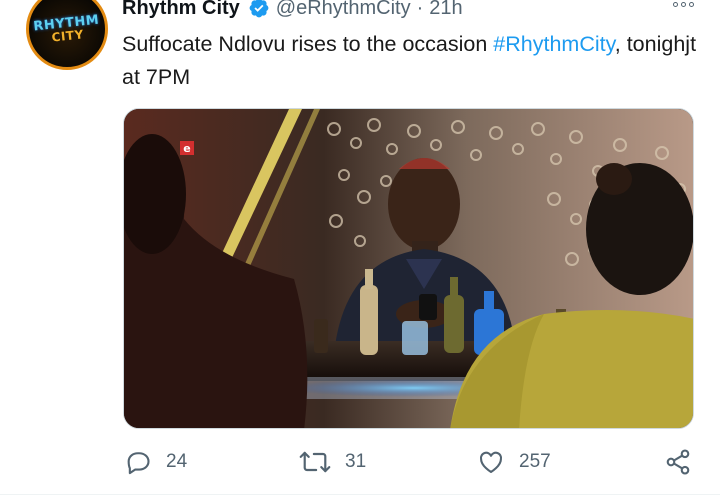  What do you see at coordinates (186, 148) in the screenshot?
I see `channel-watermark-text: e` at bounding box center [186, 148].